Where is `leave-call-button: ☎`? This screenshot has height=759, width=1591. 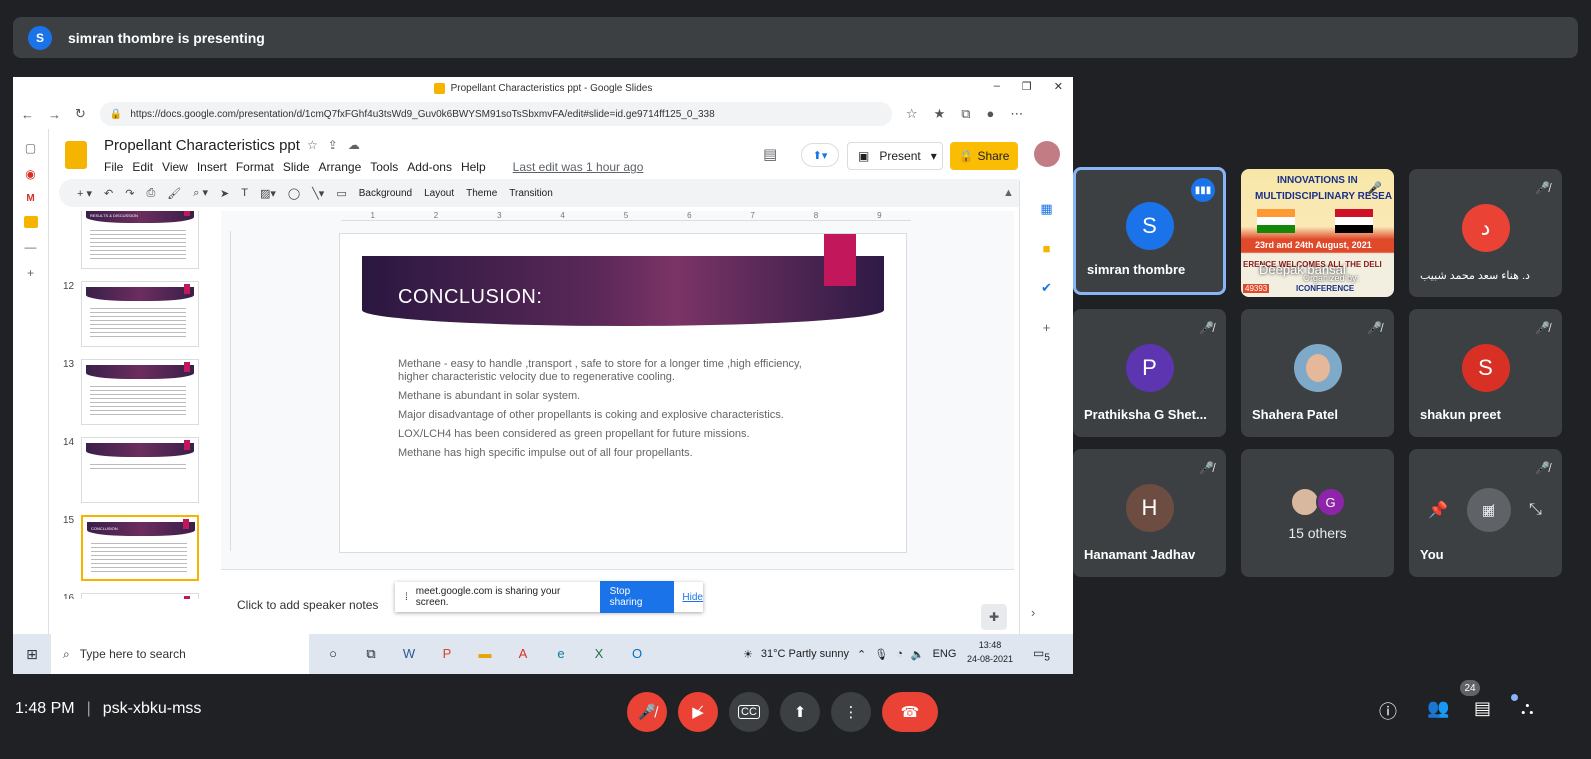 leave-call-button: ☎ is located at coordinates (910, 712).